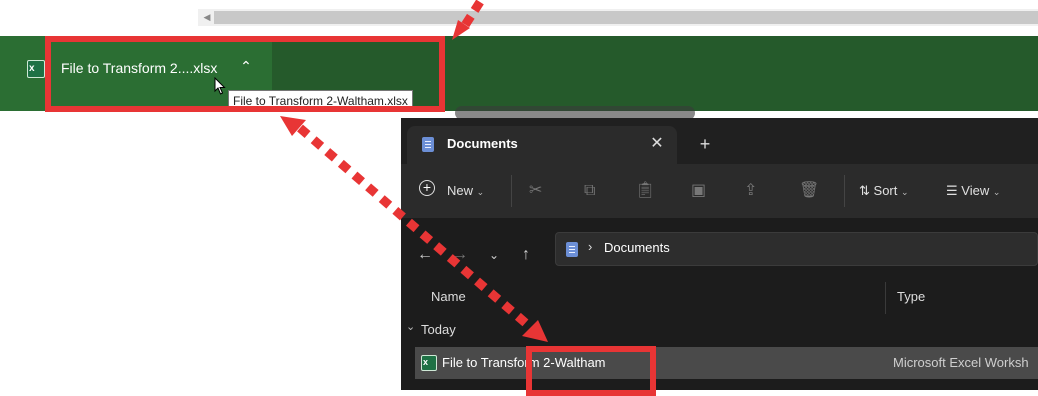  What do you see at coordinates (245, 74) in the screenshot?
I see `annotation-box-download` at bounding box center [245, 74].